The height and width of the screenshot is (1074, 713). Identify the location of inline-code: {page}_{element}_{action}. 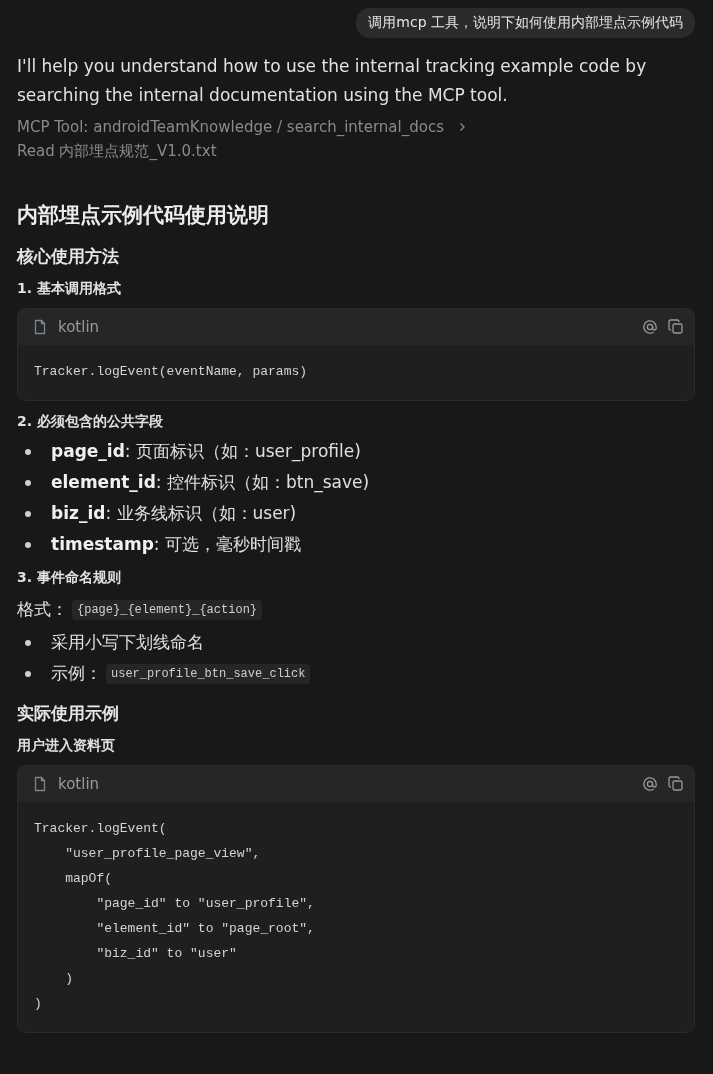
(167, 609).